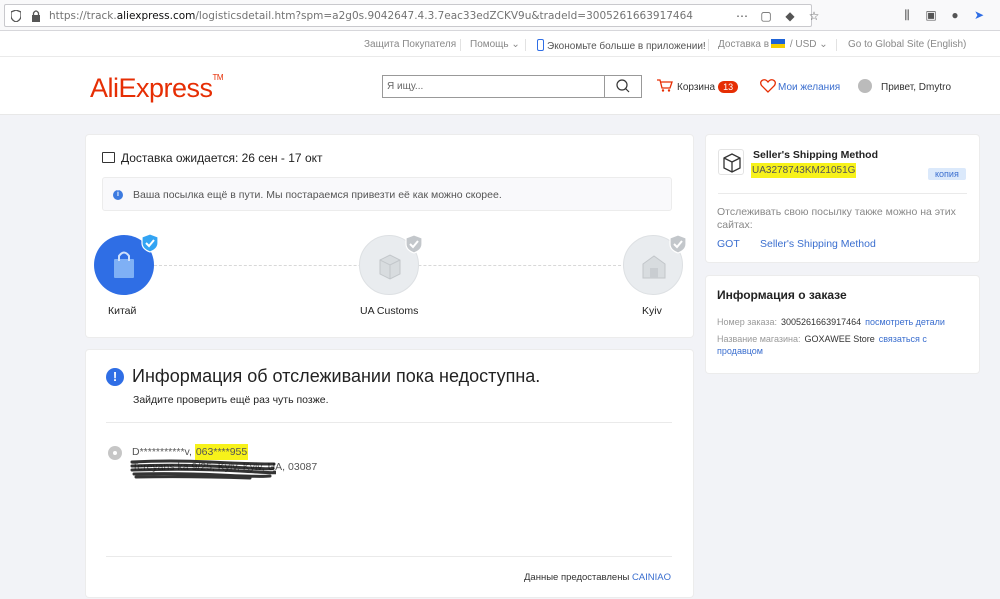  I want to click on global-site-link: Go to Global Site (English), so click(907, 44).